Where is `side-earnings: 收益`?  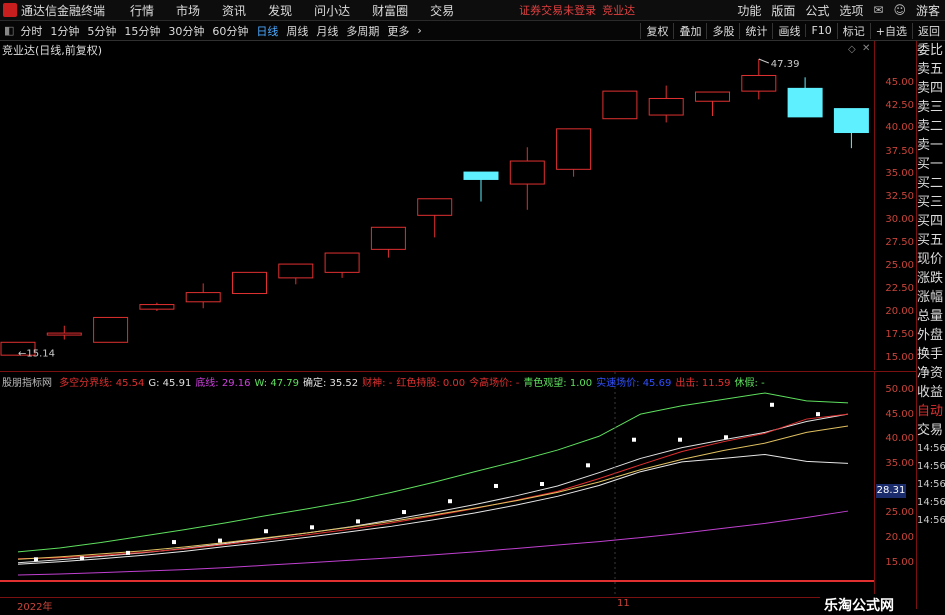
side-earnings: 收益 is located at coordinates (931, 392).